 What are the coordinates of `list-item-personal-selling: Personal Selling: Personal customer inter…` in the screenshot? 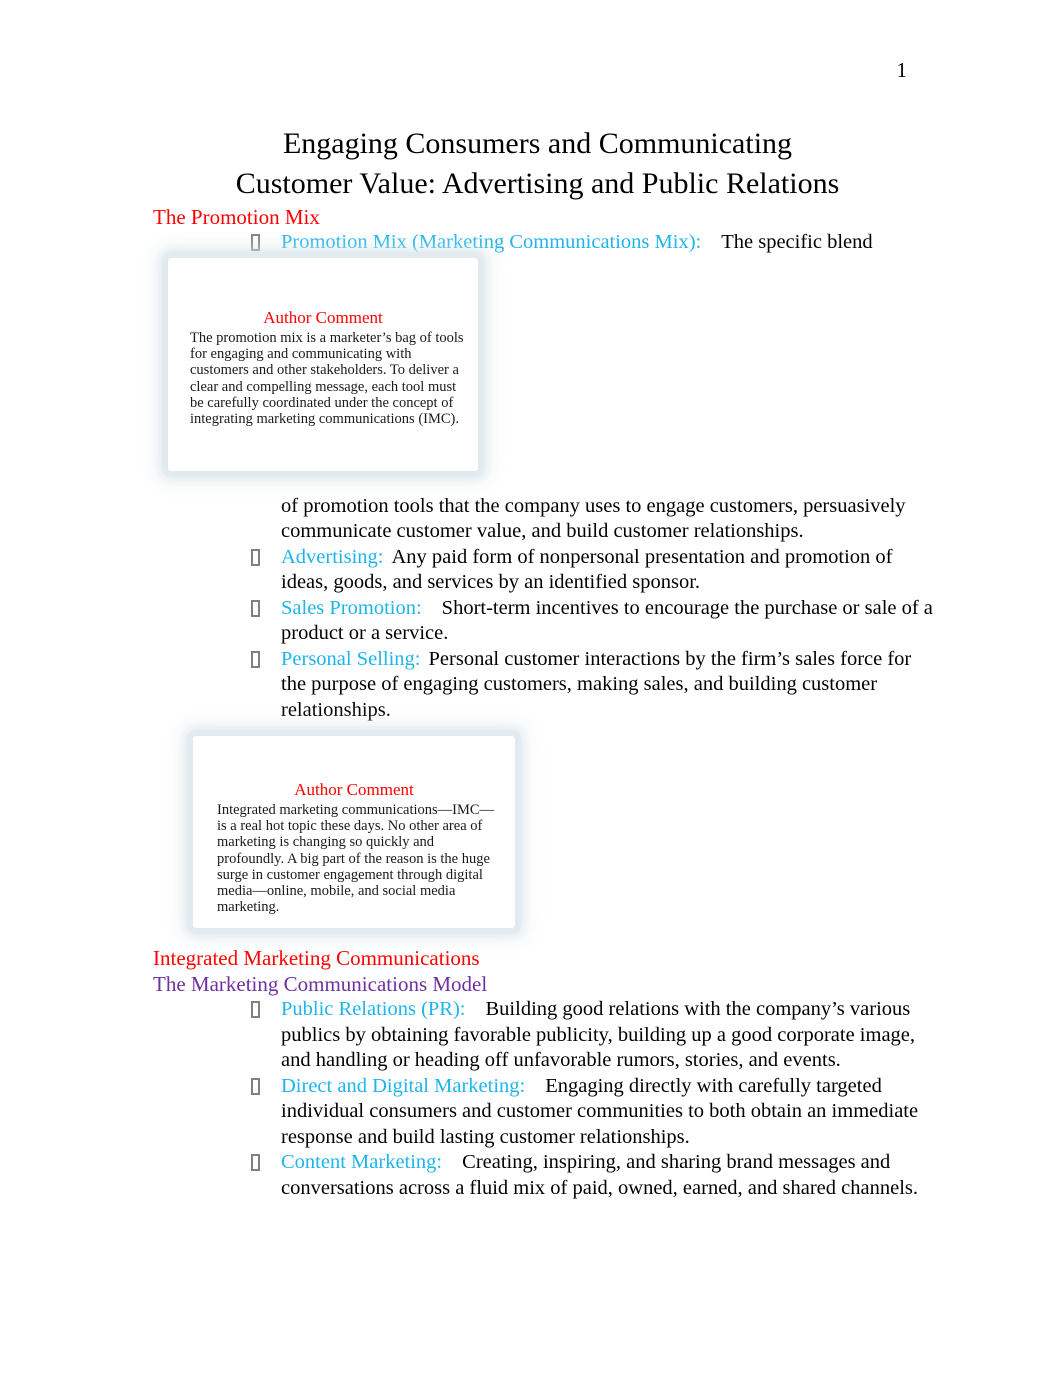 It's located at (543, 685).